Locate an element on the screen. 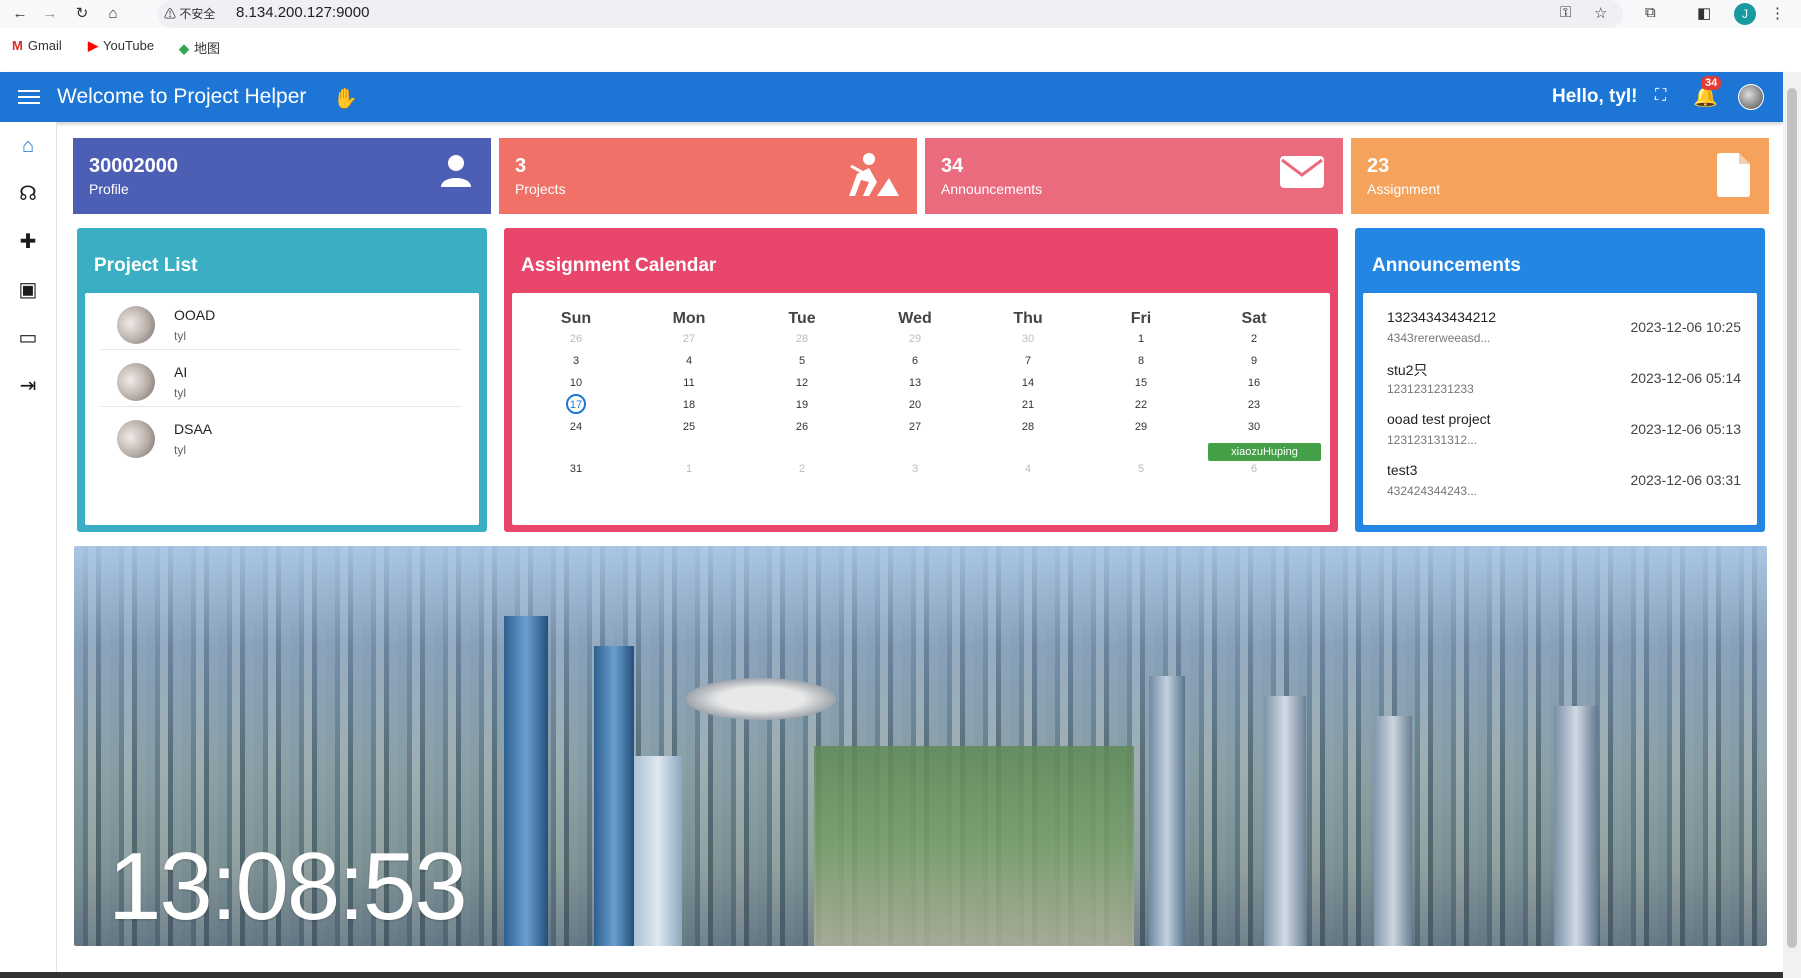  bookmark-youtube: ▶ YouTube is located at coordinates (121, 46).